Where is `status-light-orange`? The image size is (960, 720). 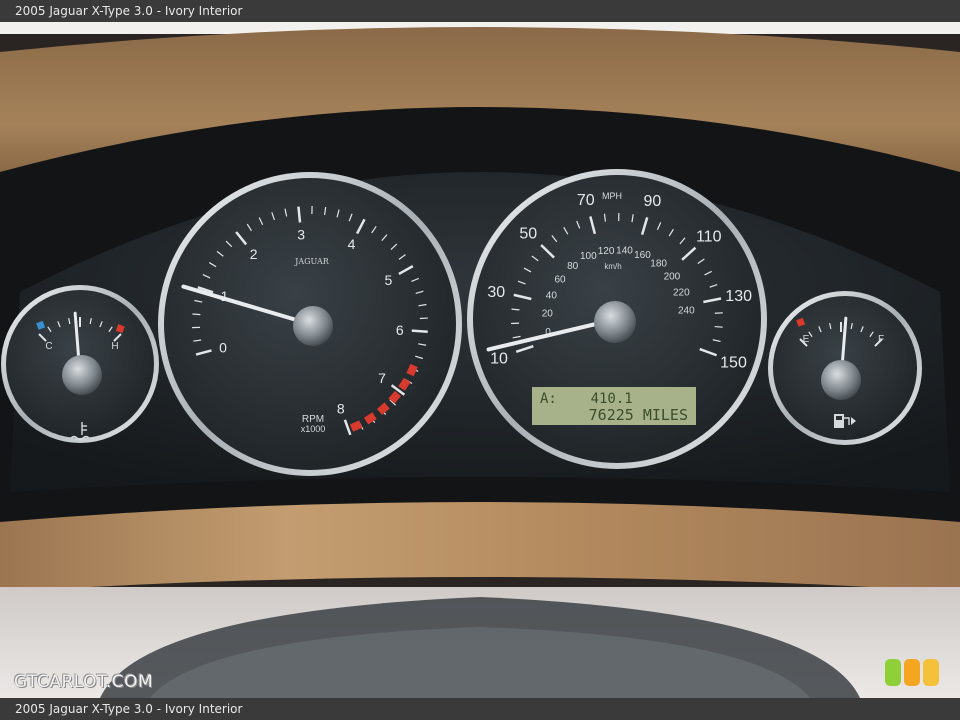
status-light-orange is located at coordinates (912, 672).